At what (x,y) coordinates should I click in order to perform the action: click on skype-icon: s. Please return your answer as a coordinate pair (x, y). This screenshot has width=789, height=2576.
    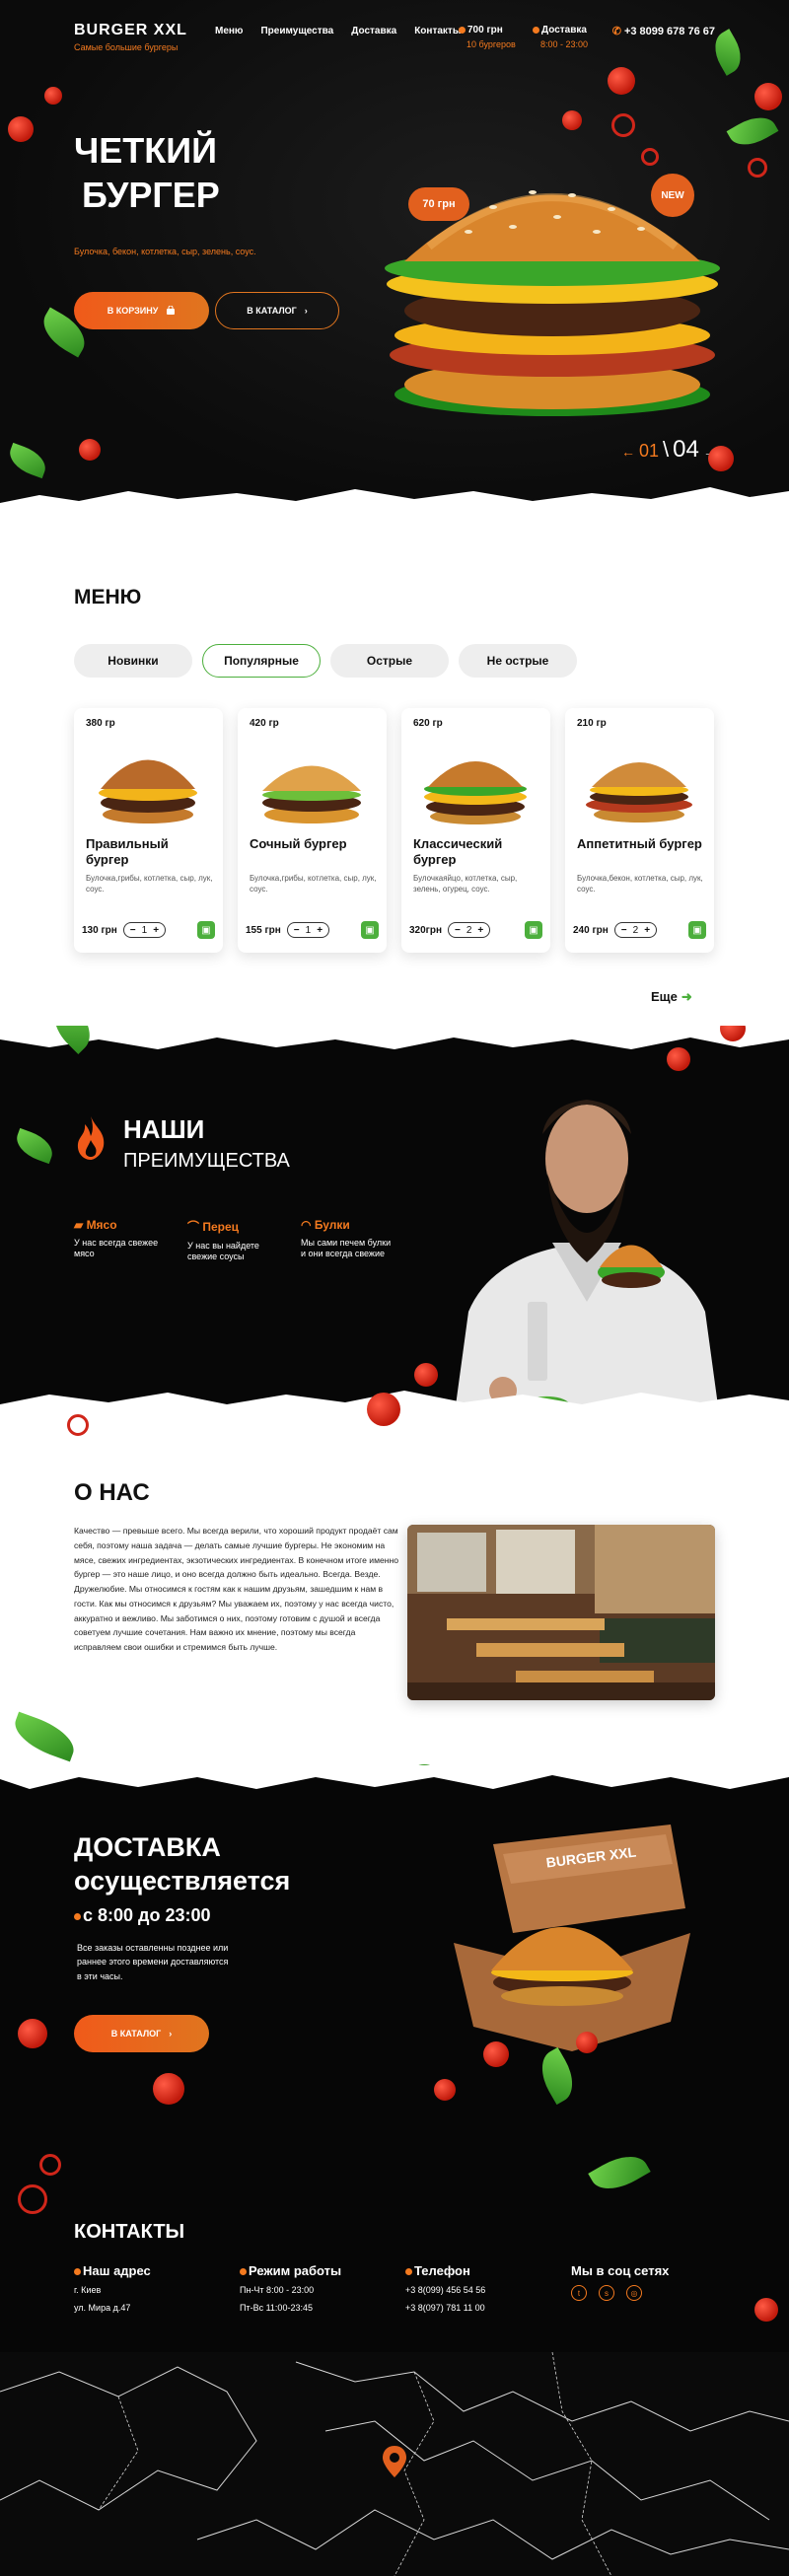
    Looking at the image, I should click on (607, 2293).